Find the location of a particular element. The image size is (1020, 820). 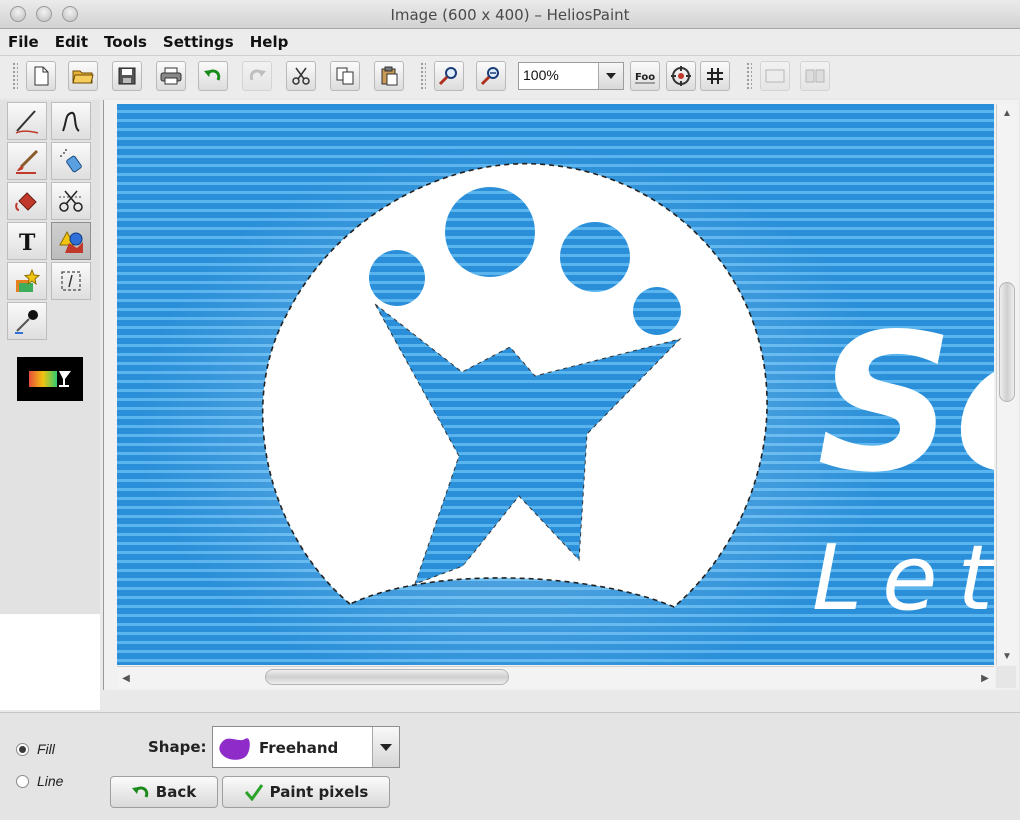

layout-single-icon is located at coordinates (775, 76).